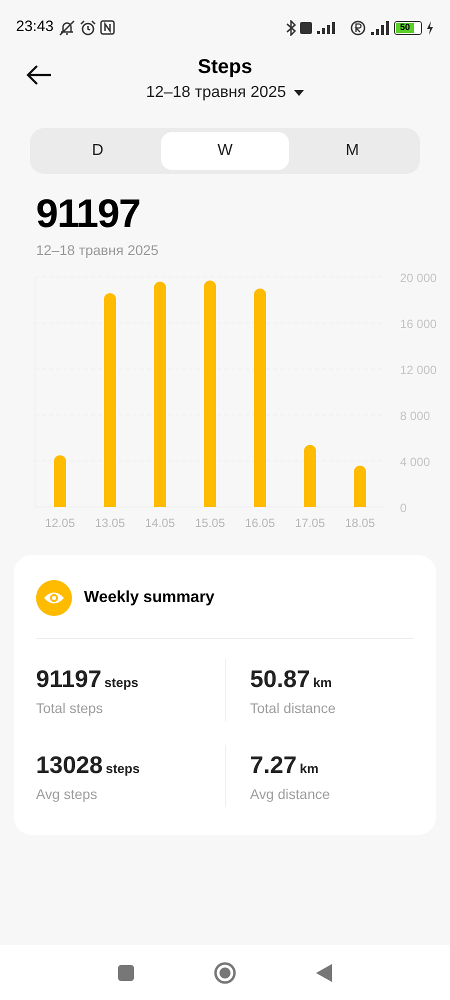 This screenshot has width=450, height=1000. What do you see at coordinates (35, 27) in the screenshot?
I see `clock-time: 23:43` at bounding box center [35, 27].